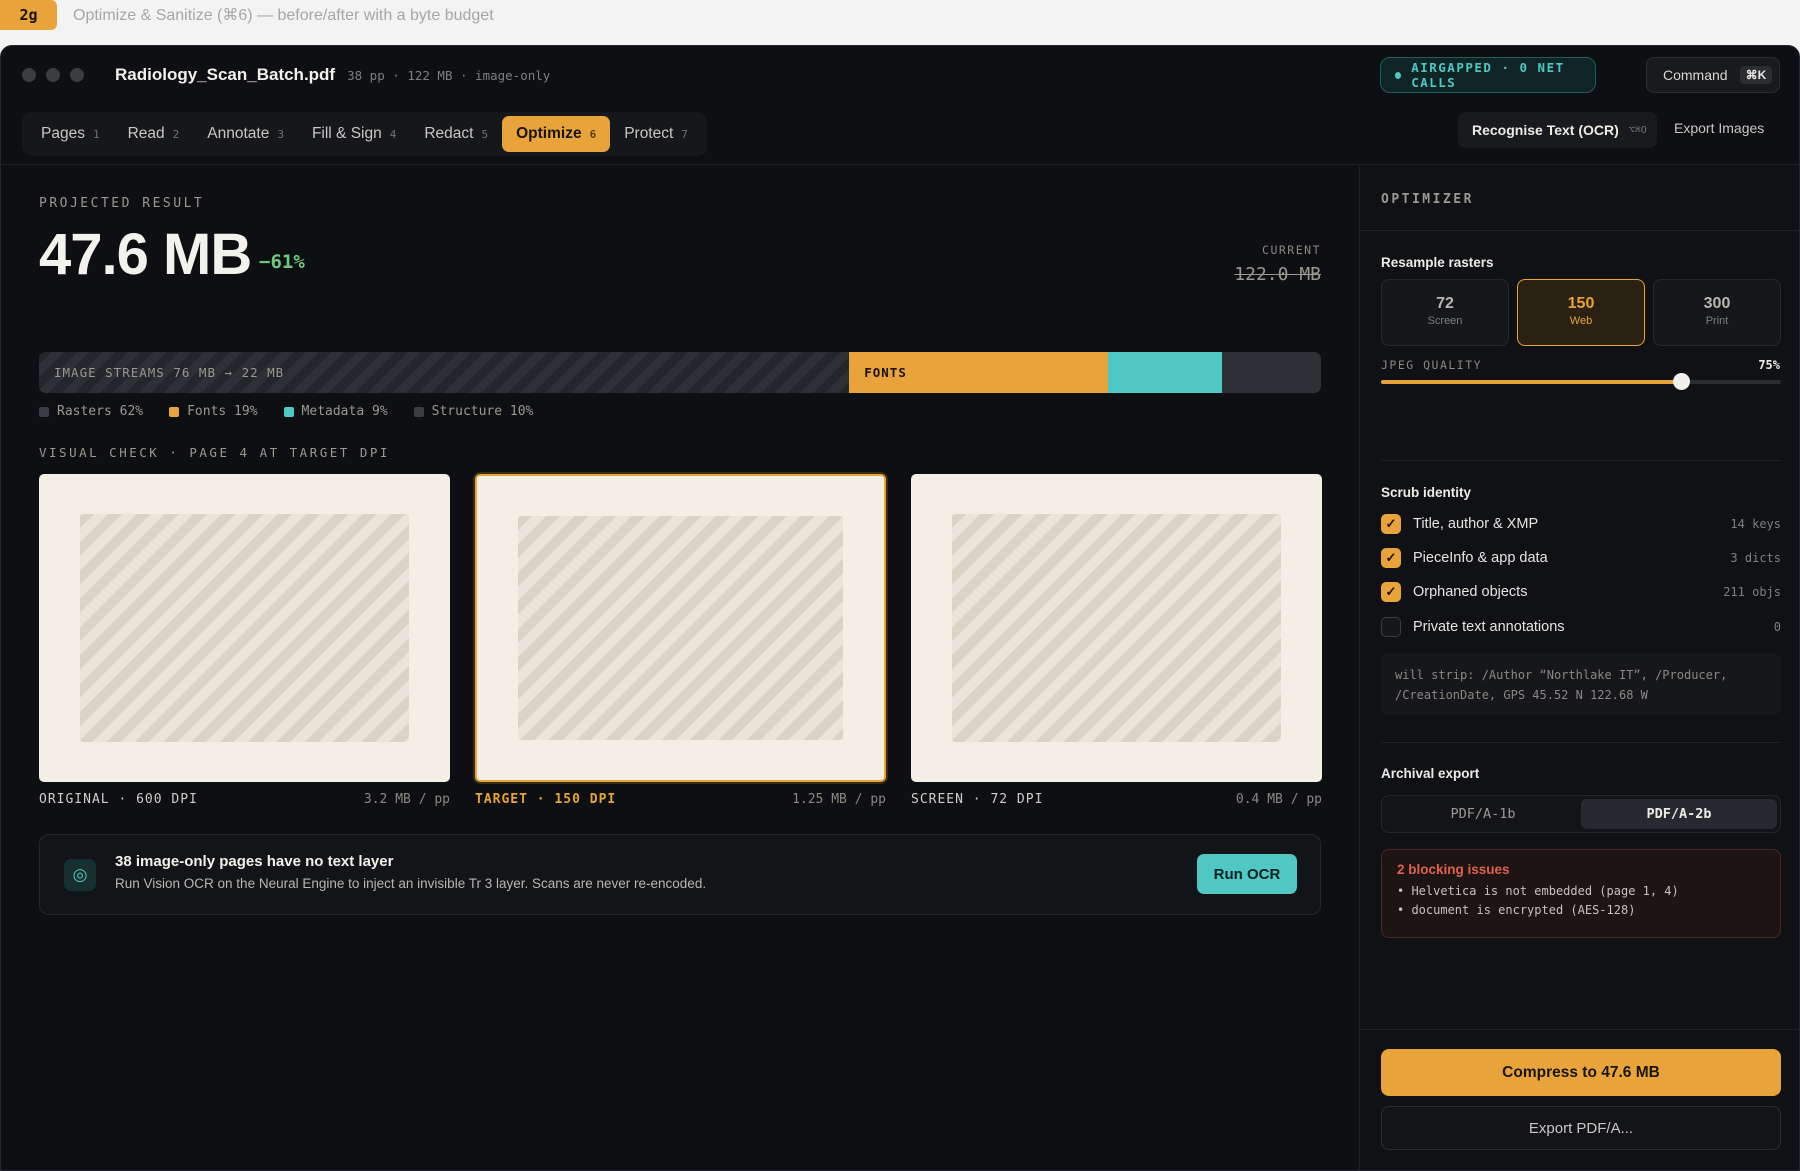 The width and height of the screenshot is (1800, 1171). Describe the element at coordinates (146, 133) in the screenshot. I see `tab-label: Read` at that location.